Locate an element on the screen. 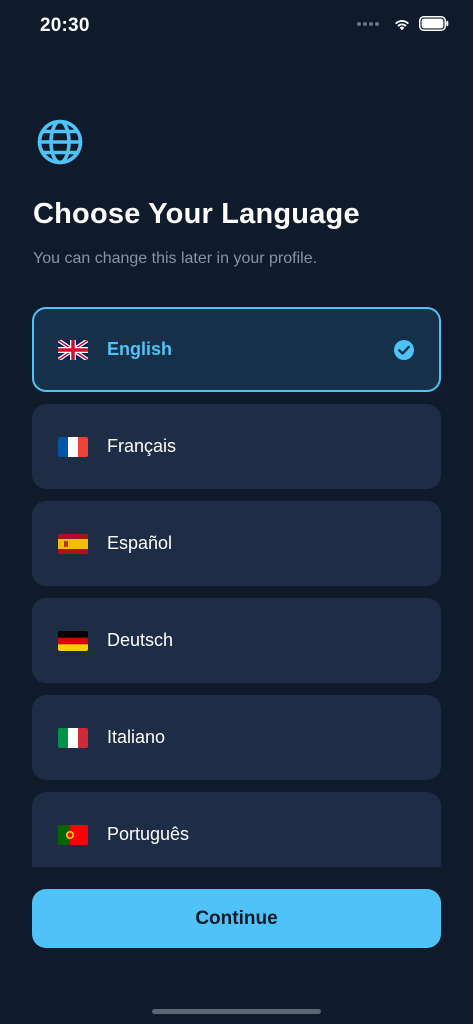 The width and height of the screenshot is (473, 1024). wifi-icon is located at coordinates (402, 24).